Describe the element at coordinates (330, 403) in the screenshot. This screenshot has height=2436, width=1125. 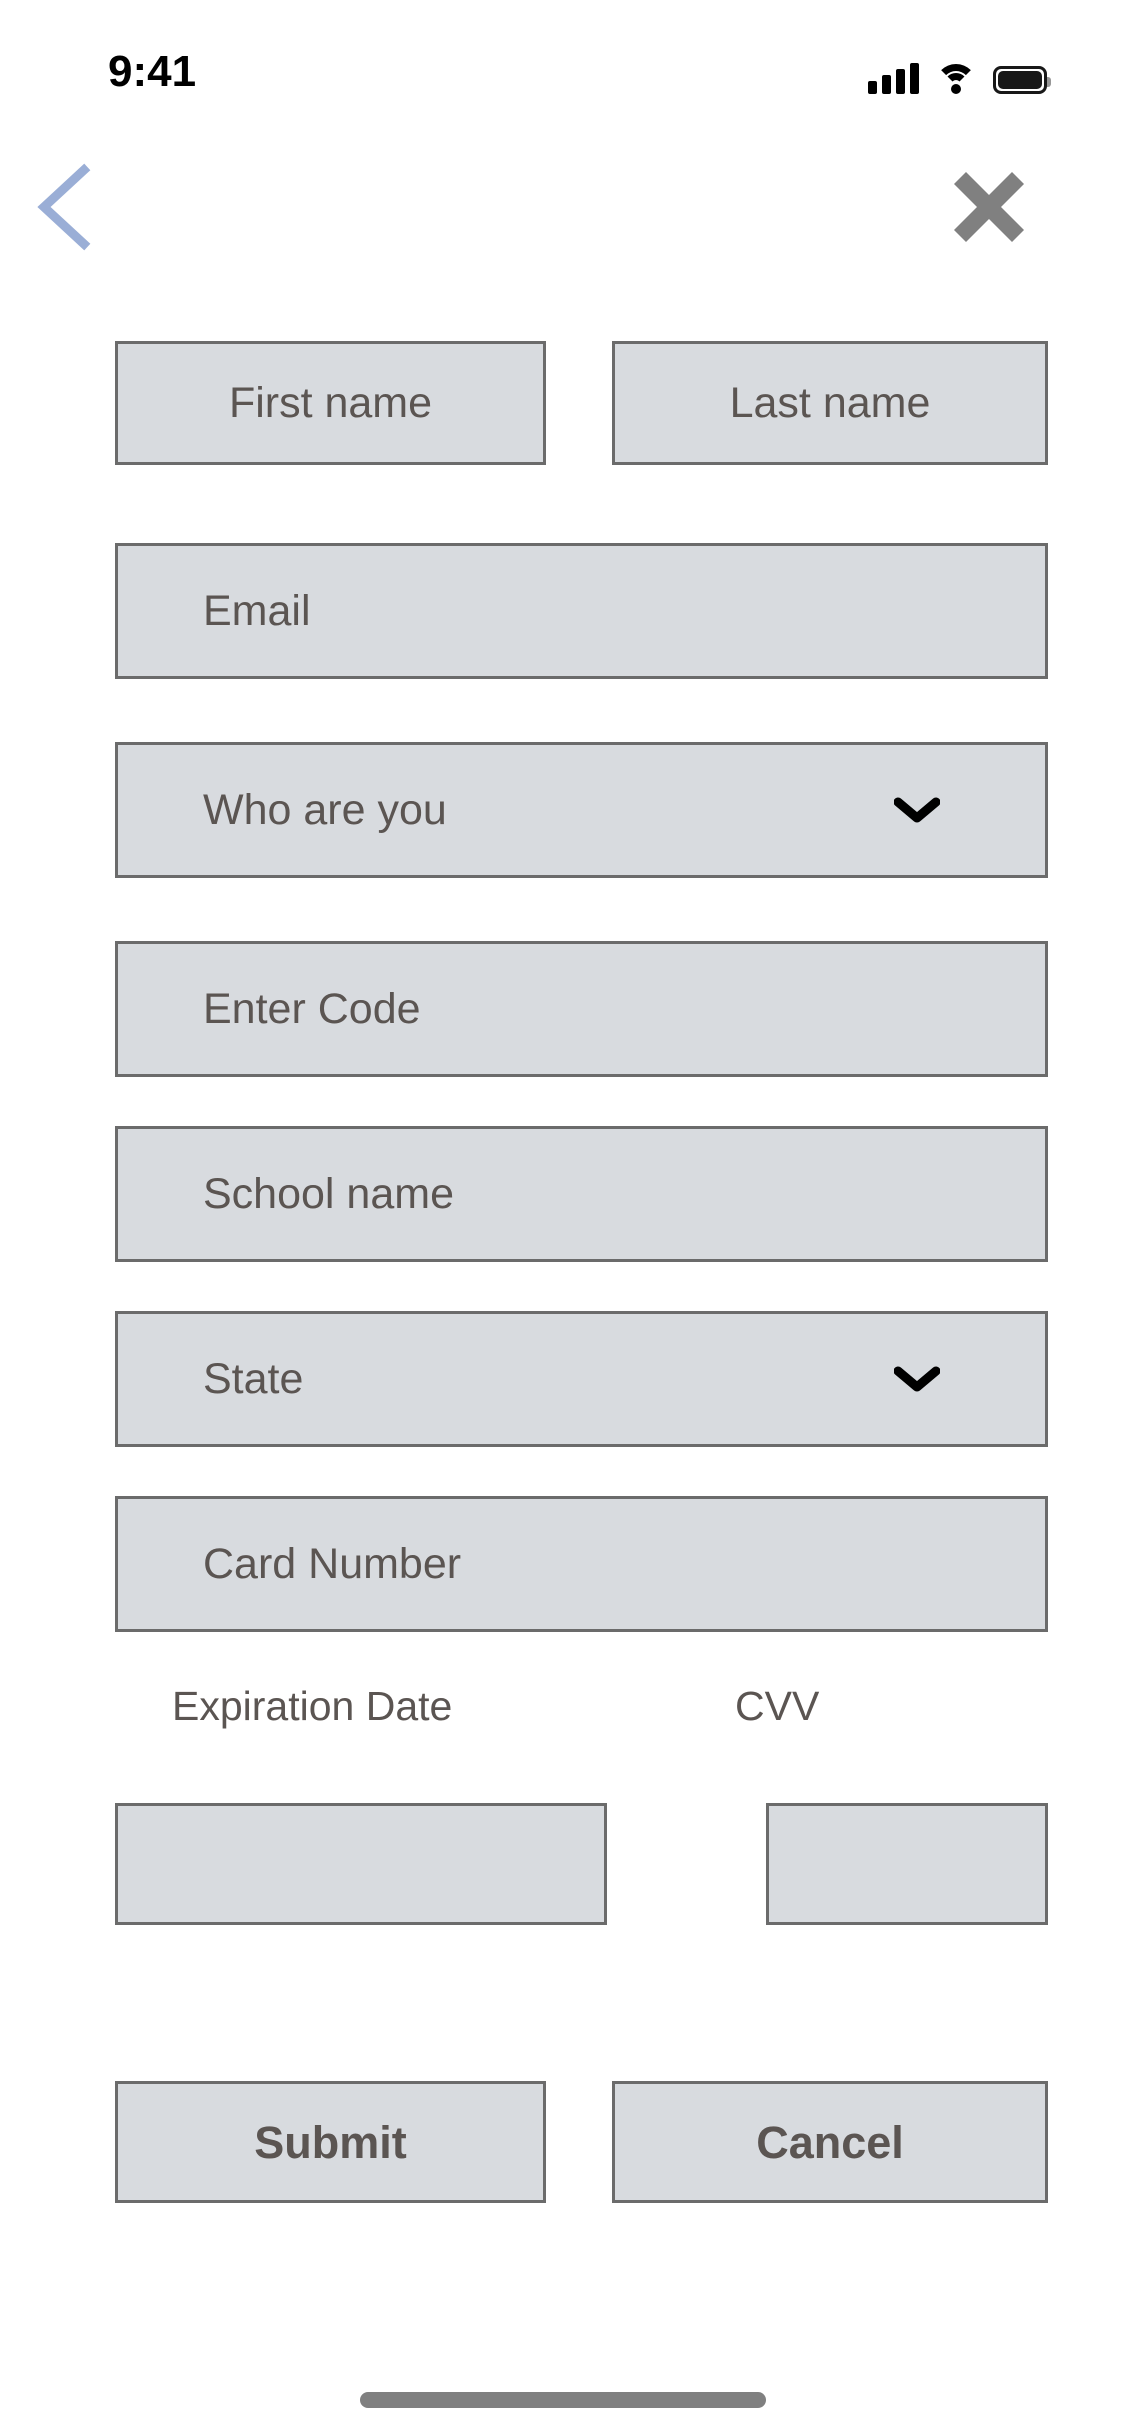
I see `first-name-input: First name` at that location.